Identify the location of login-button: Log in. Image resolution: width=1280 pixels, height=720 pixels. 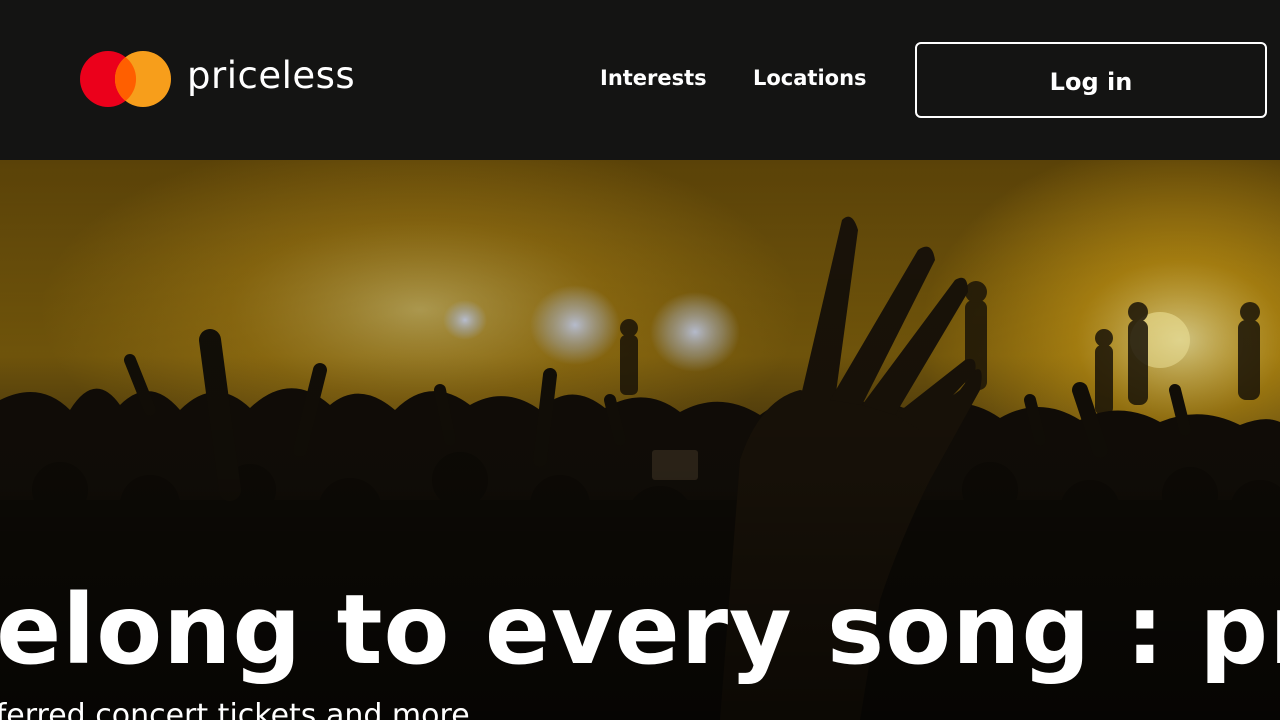
(1091, 80).